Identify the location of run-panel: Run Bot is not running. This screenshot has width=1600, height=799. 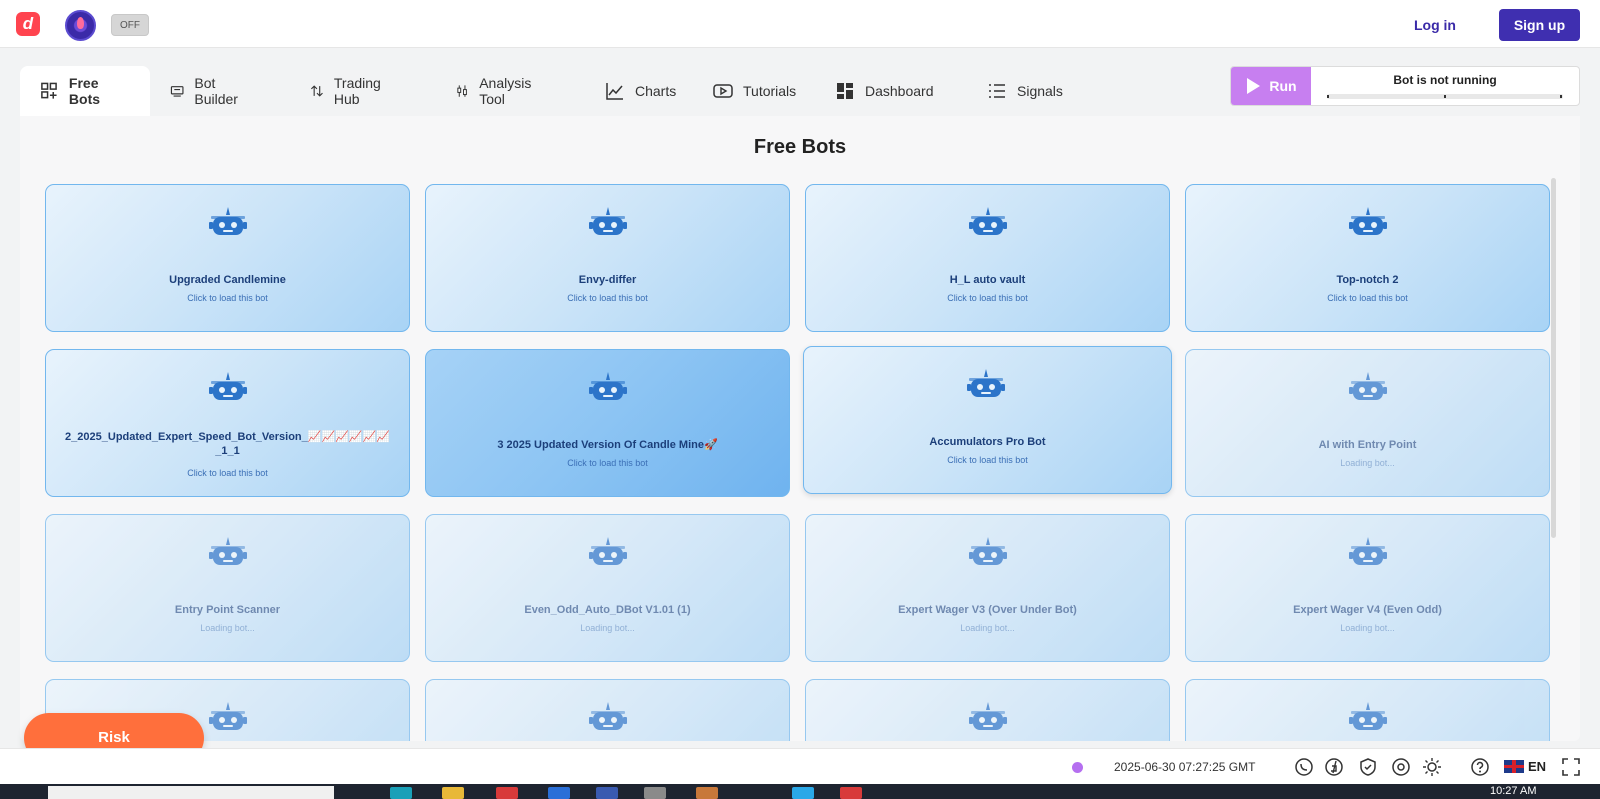
(1405, 86).